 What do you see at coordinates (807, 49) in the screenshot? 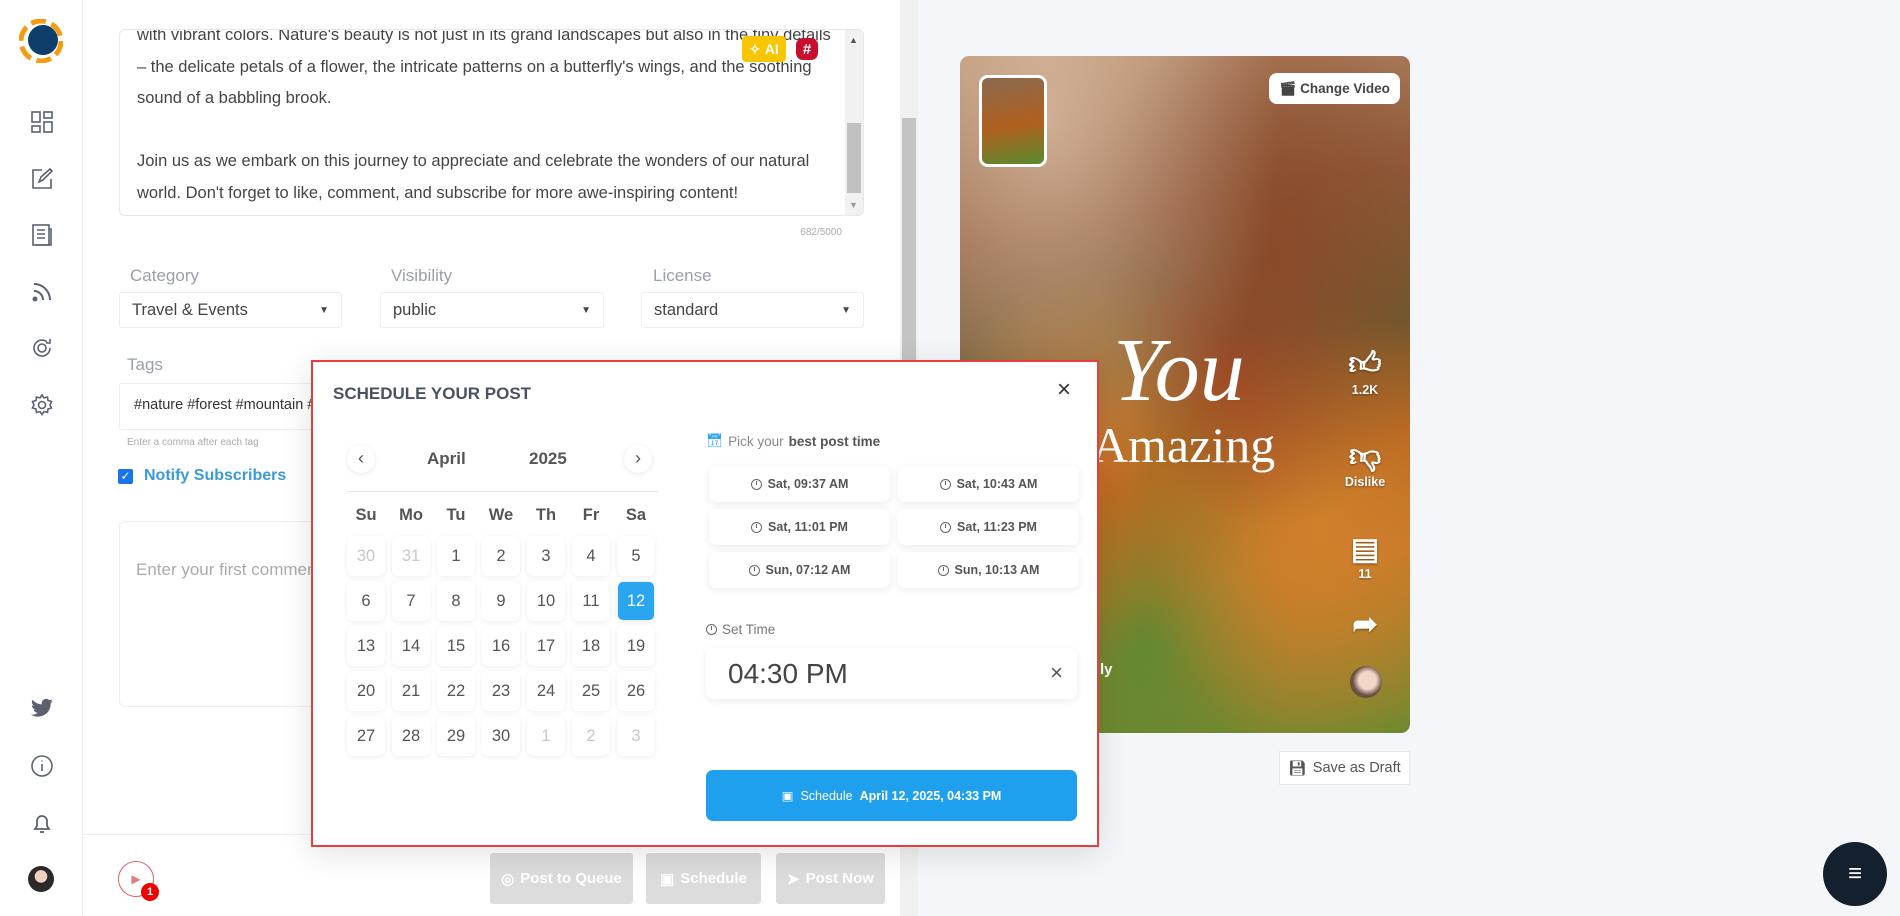
I see `hashtag-icon: #` at bounding box center [807, 49].